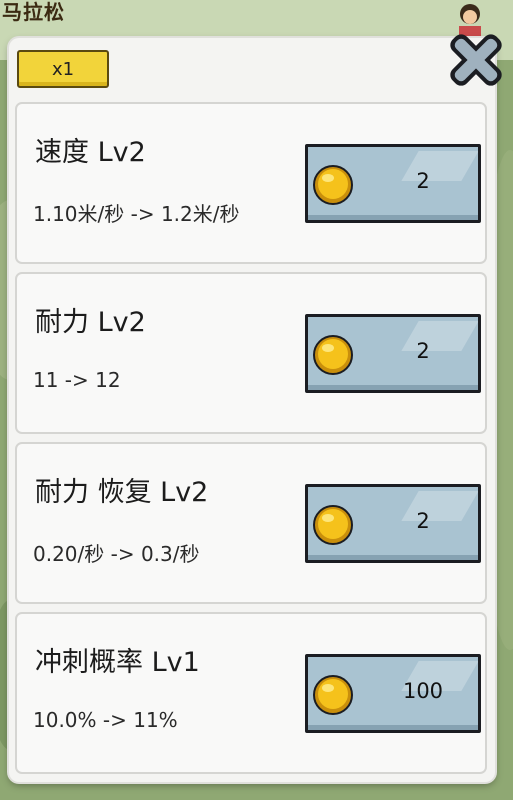 The width and height of the screenshot is (513, 800). What do you see at coordinates (476, 60) in the screenshot?
I see `close-icon` at bounding box center [476, 60].